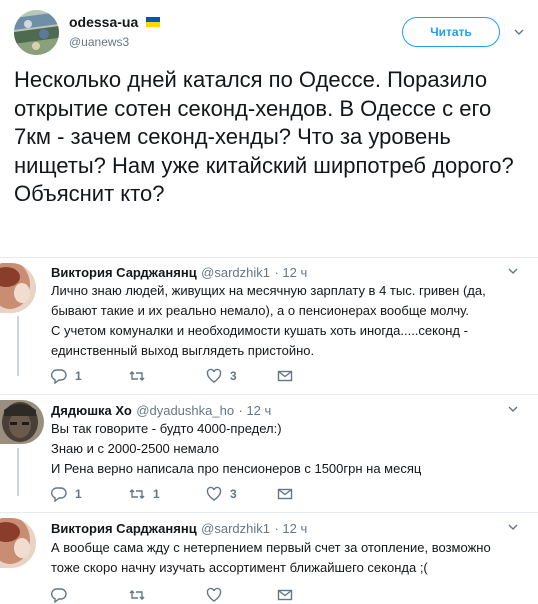  Describe the element at coordinates (451, 32) in the screenshot. I see `follow-button: Читать` at that location.